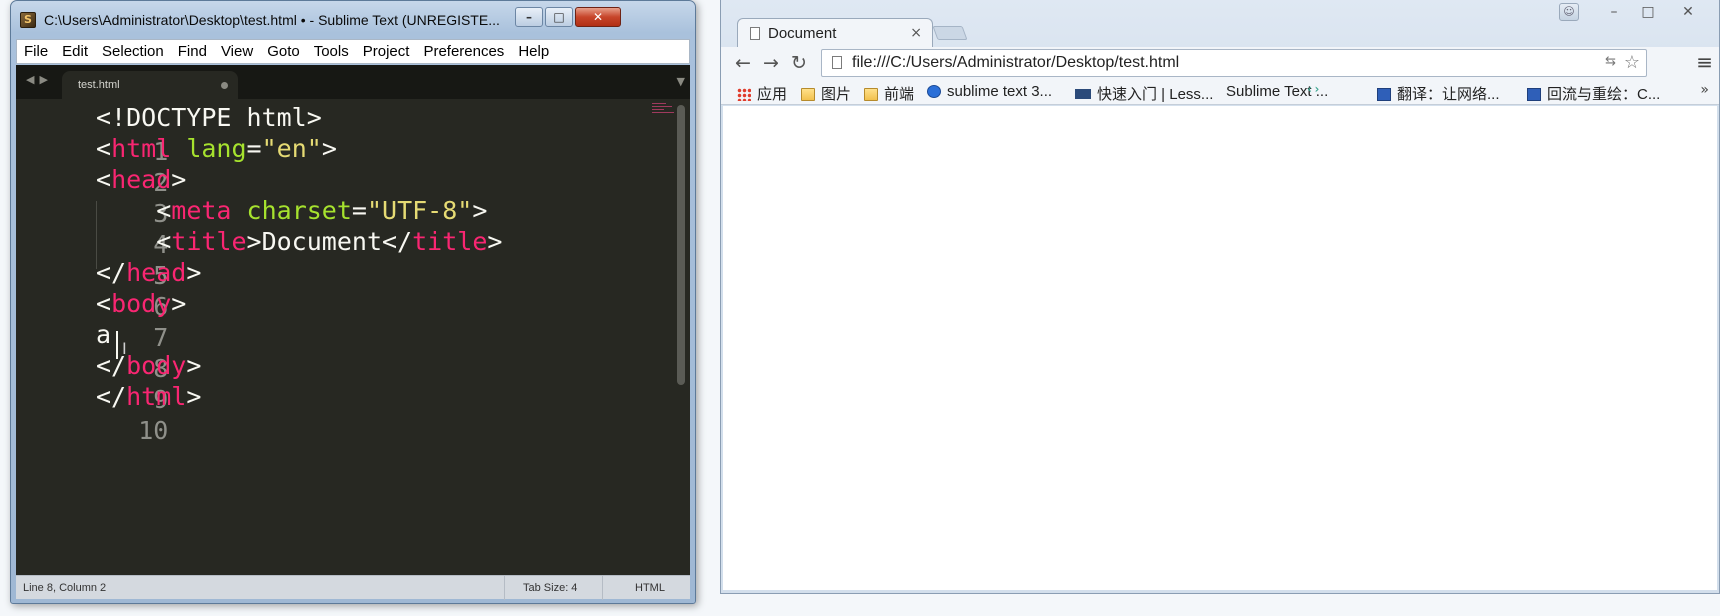  Describe the element at coordinates (533, 51) in the screenshot. I see `menu-help: Help` at that location.